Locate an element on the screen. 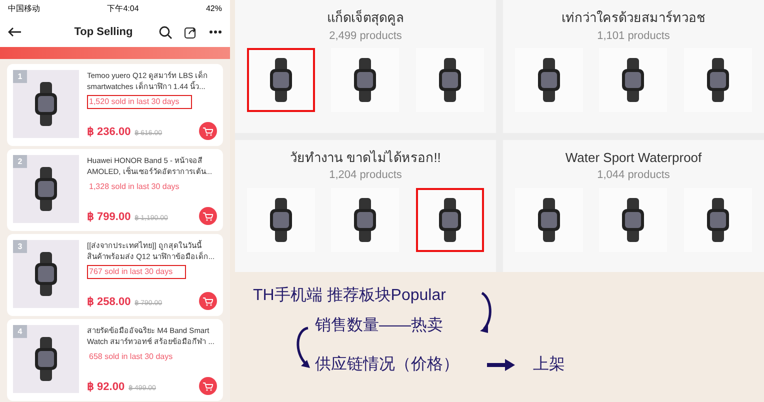  rank-badge: 3 is located at coordinates (20, 246).